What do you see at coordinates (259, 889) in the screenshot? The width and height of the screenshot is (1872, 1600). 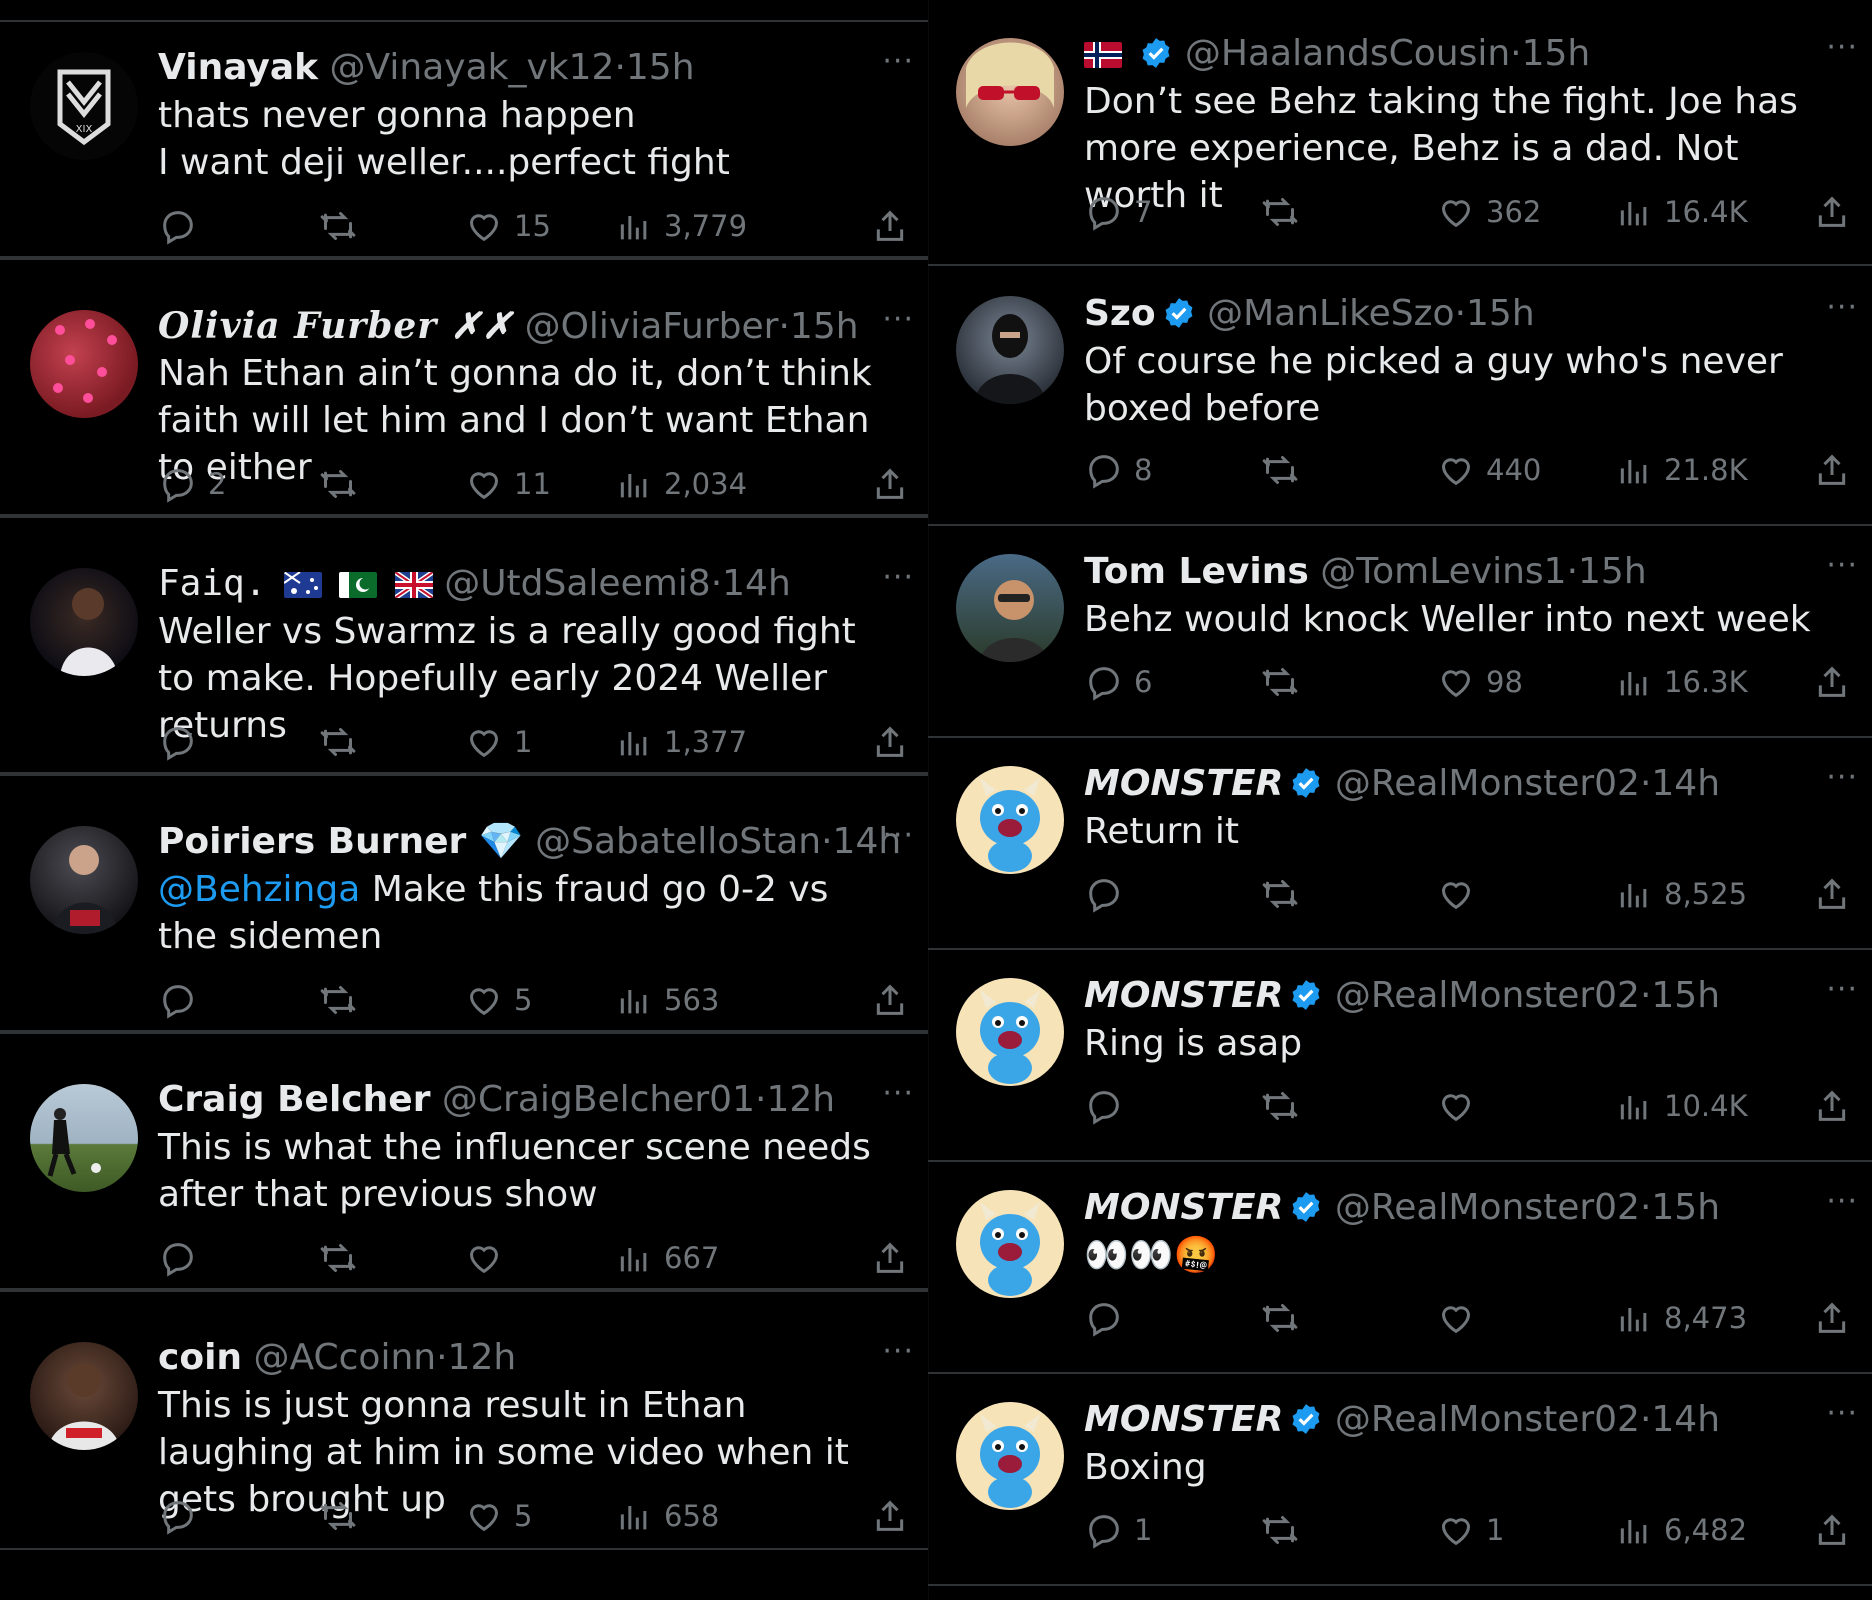 I see `mention-link: @Behzinga` at bounding box center [259, 889].